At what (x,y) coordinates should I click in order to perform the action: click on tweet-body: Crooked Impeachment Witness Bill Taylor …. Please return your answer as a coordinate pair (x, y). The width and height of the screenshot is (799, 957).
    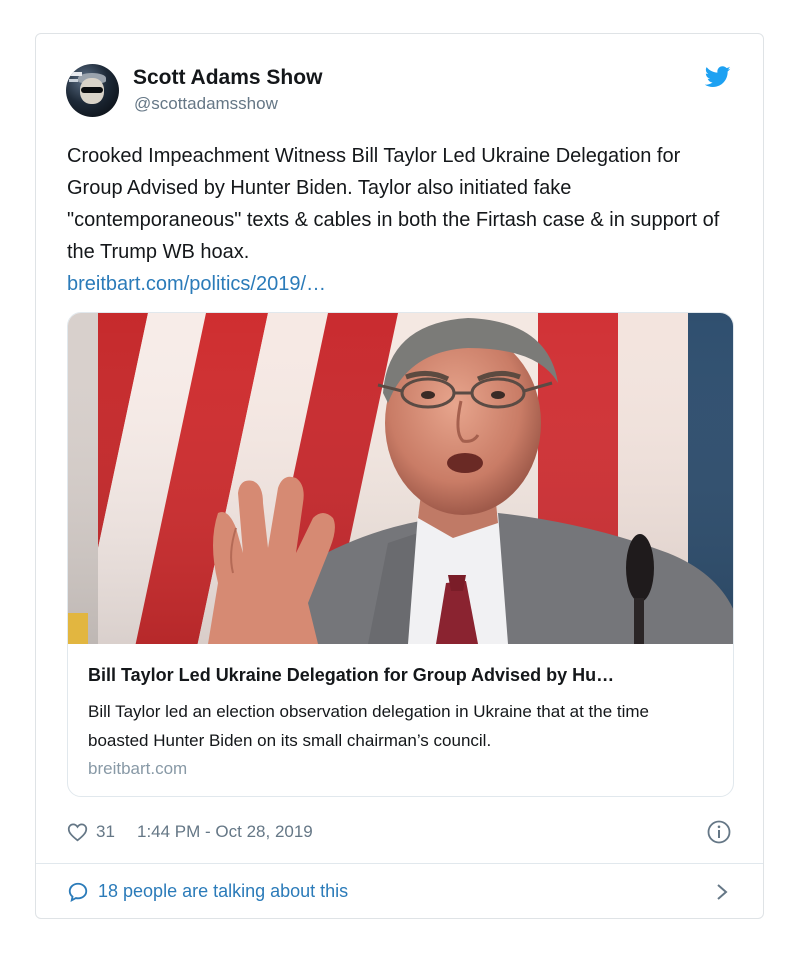
    Looking at the image, I should click on (393, 204).